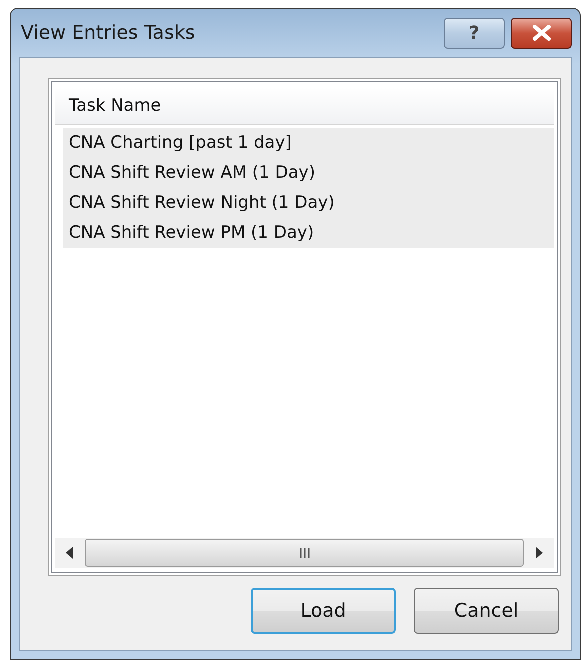  Describe the element at coordinates (70, 553) in the screenshot. I see `scroll-left-icon` at that location.